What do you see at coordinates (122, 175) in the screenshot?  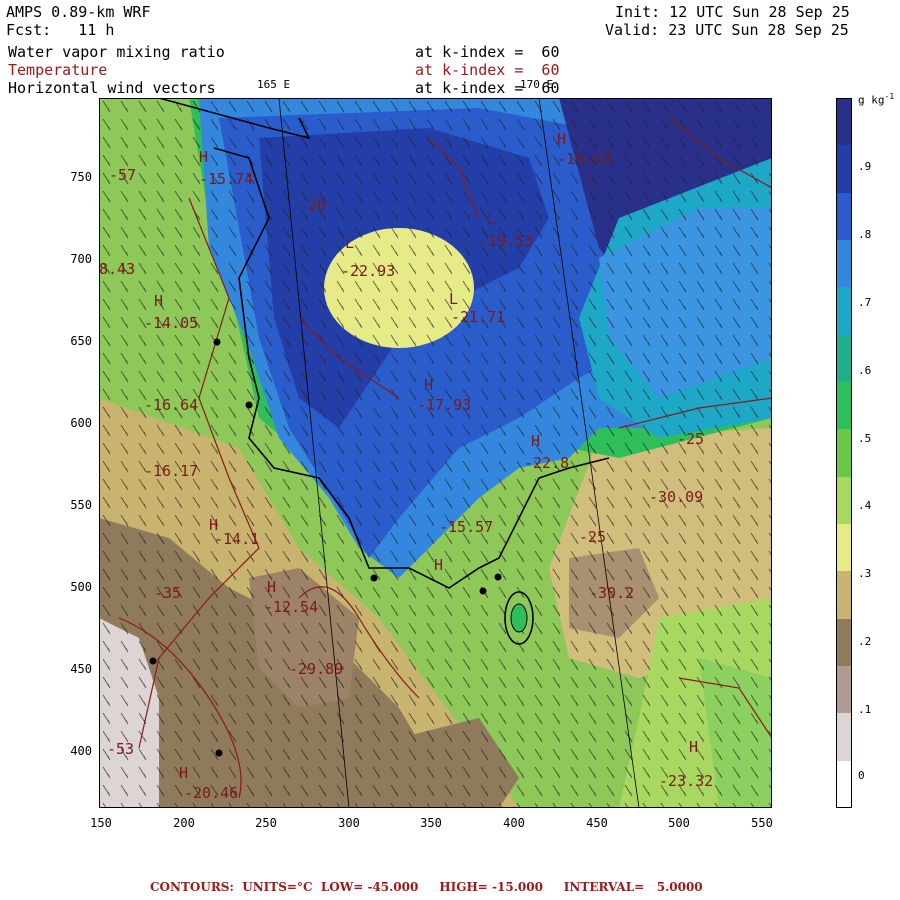 I see `temp-label: -57` at bounding box center [122, 175].